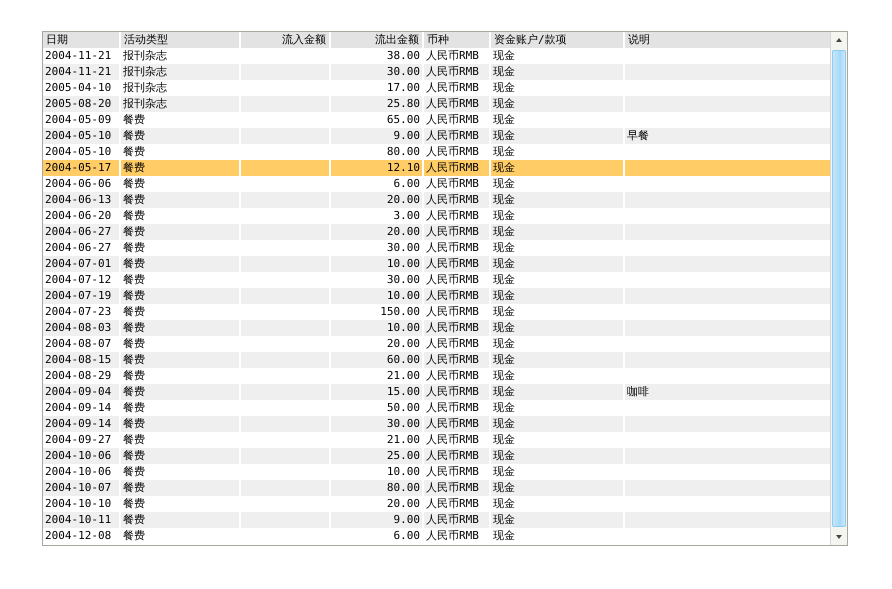 This screenshot has width=892, height=589. I want to click on table-row: 2004-05-17 餐费 12.10 人民币RMB 现金, so click(436, 168).